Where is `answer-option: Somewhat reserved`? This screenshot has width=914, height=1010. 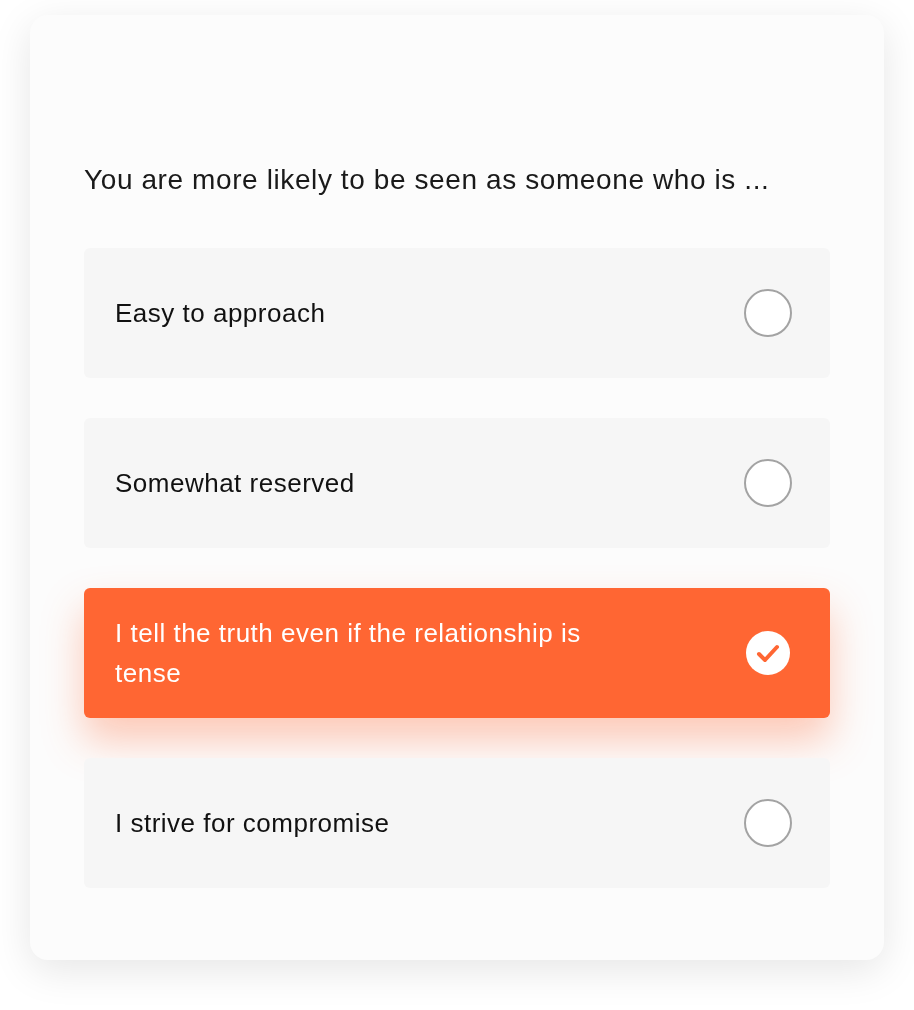 answer-option: Somewhat reserved is located at coordinates (457, 483).